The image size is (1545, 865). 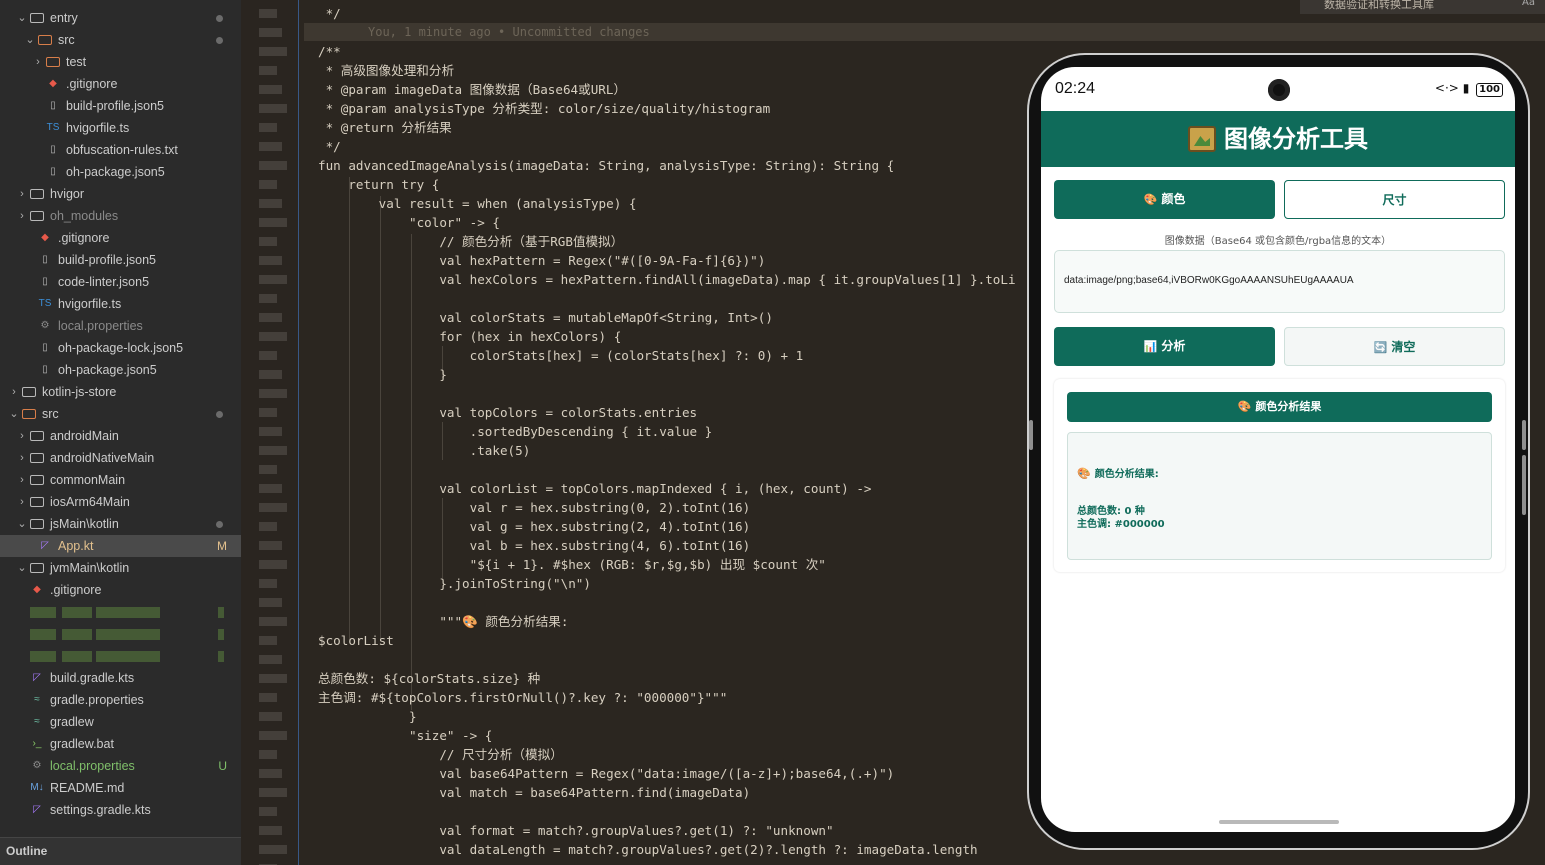 What do you see at coordinates (120, 326) in the screenshot?
I see `tree-item: ⚙ local.properties` at bounding box center [120, 326].